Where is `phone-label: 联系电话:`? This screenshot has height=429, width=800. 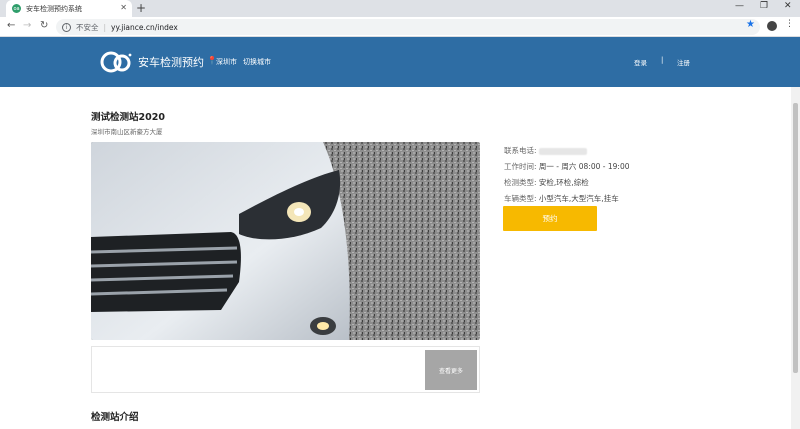
phone-label: 联系电话: is located at coordinates (520, 150).